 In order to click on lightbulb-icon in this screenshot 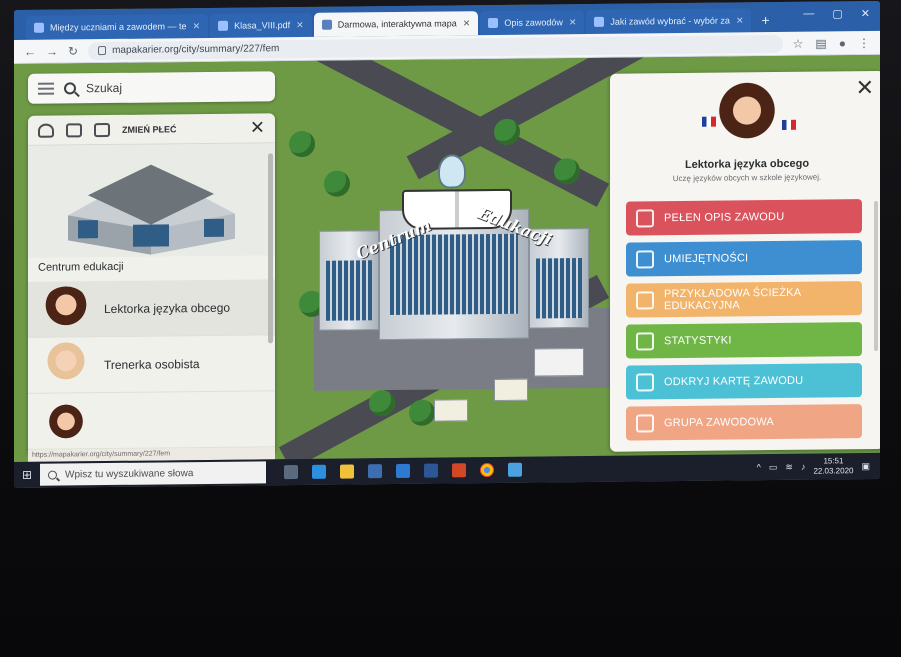, I will do `click(452, 171)`.